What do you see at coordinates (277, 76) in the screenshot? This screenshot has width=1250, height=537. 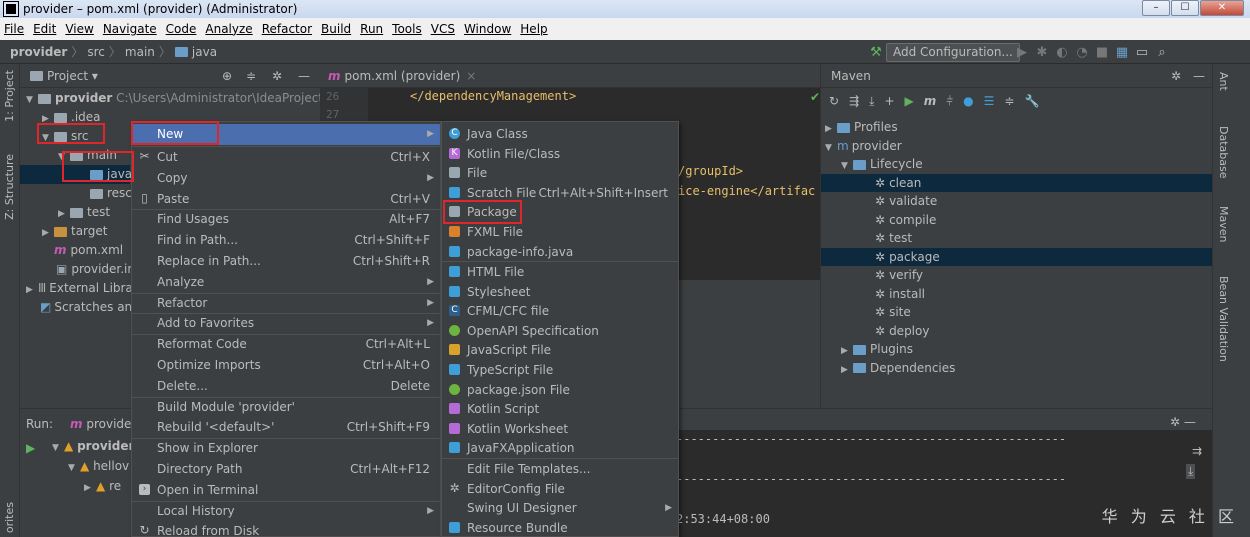 I see `settings-gear-icon: ✲` at bounding box center [277, 76].